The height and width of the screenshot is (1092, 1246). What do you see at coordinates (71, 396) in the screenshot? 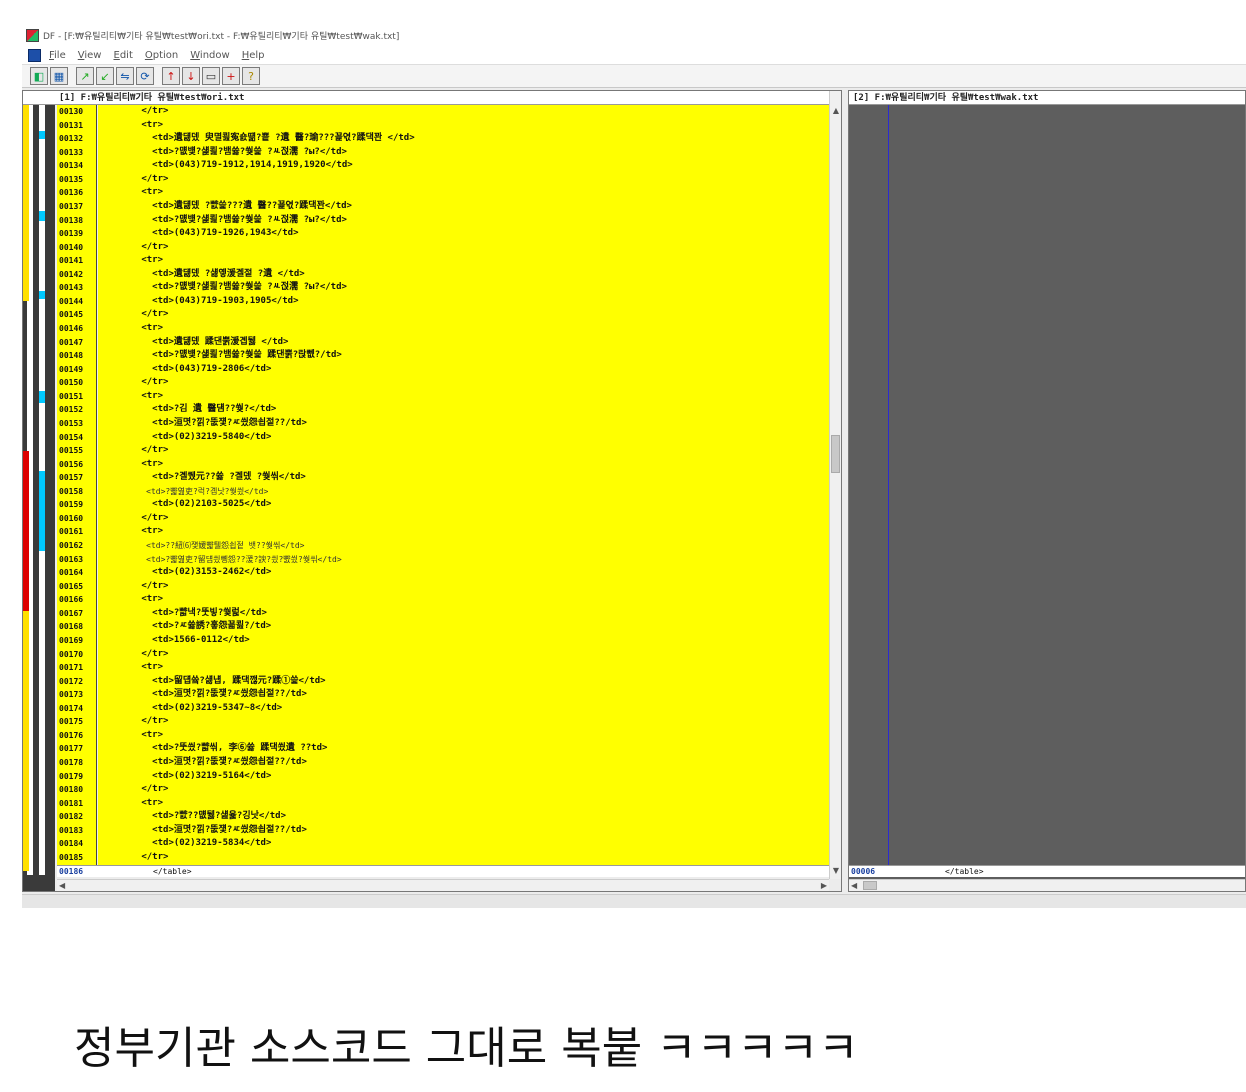
I see `line-number: 00151` at bounding box center [71, 396].